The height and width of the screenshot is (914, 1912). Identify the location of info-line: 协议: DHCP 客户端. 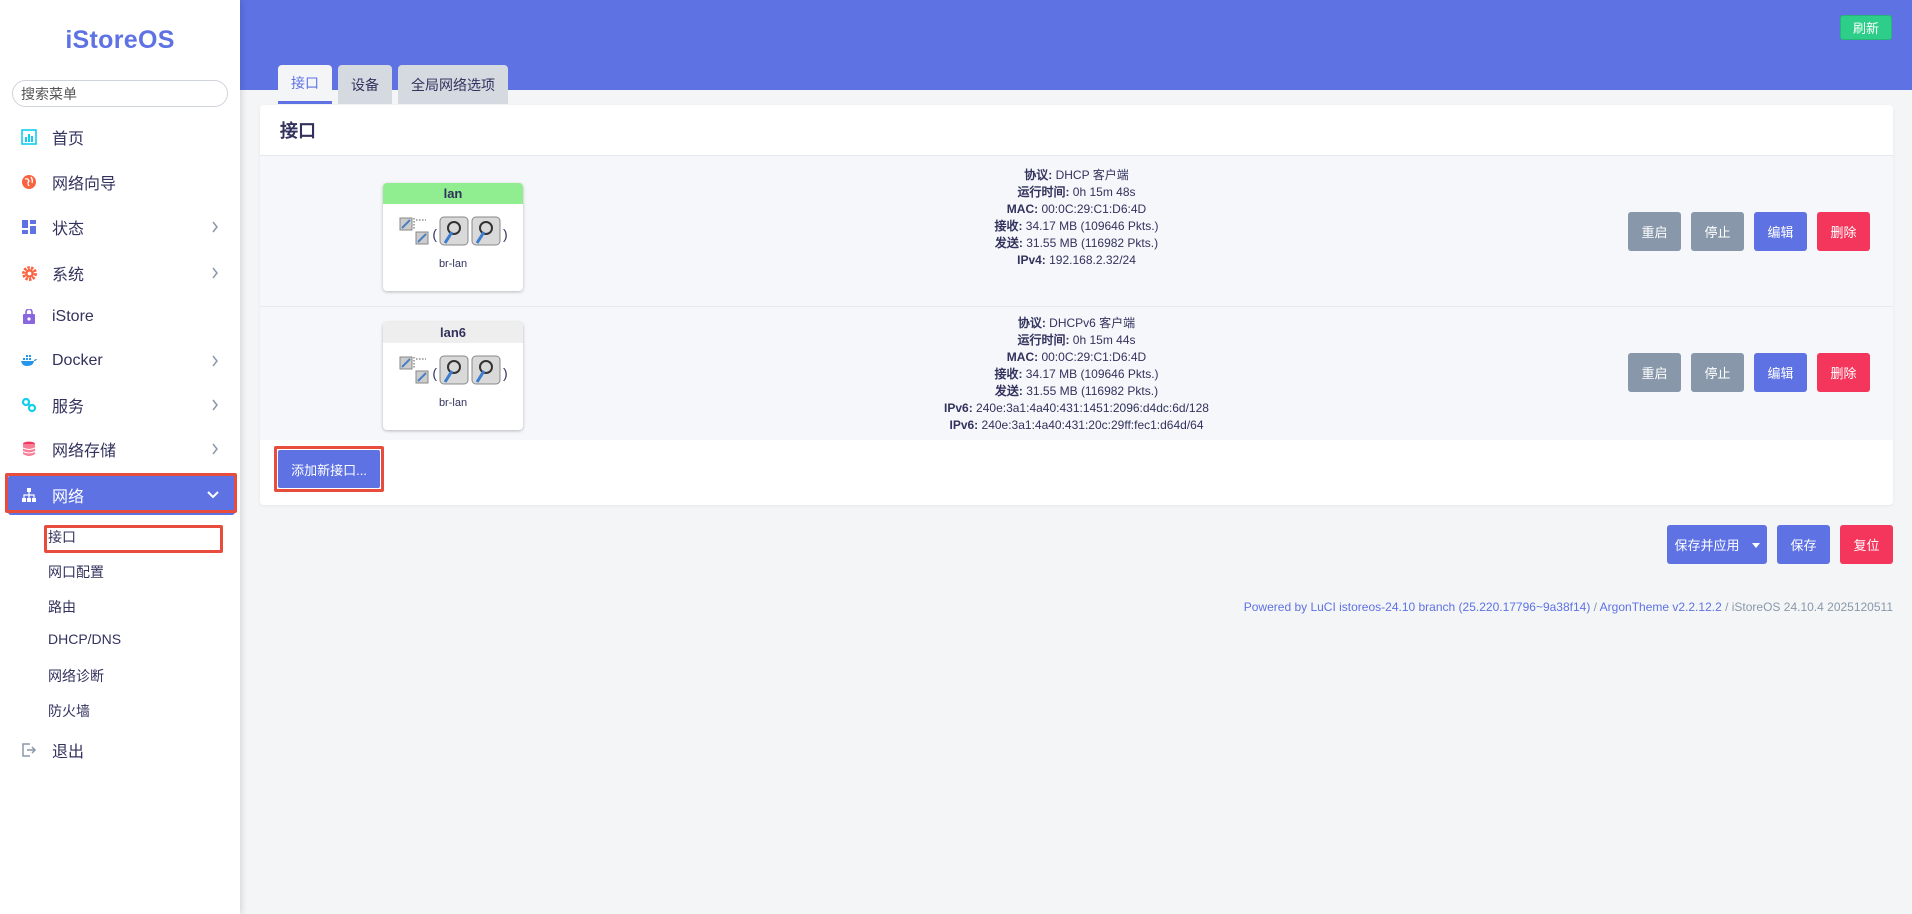
(1076, 175).